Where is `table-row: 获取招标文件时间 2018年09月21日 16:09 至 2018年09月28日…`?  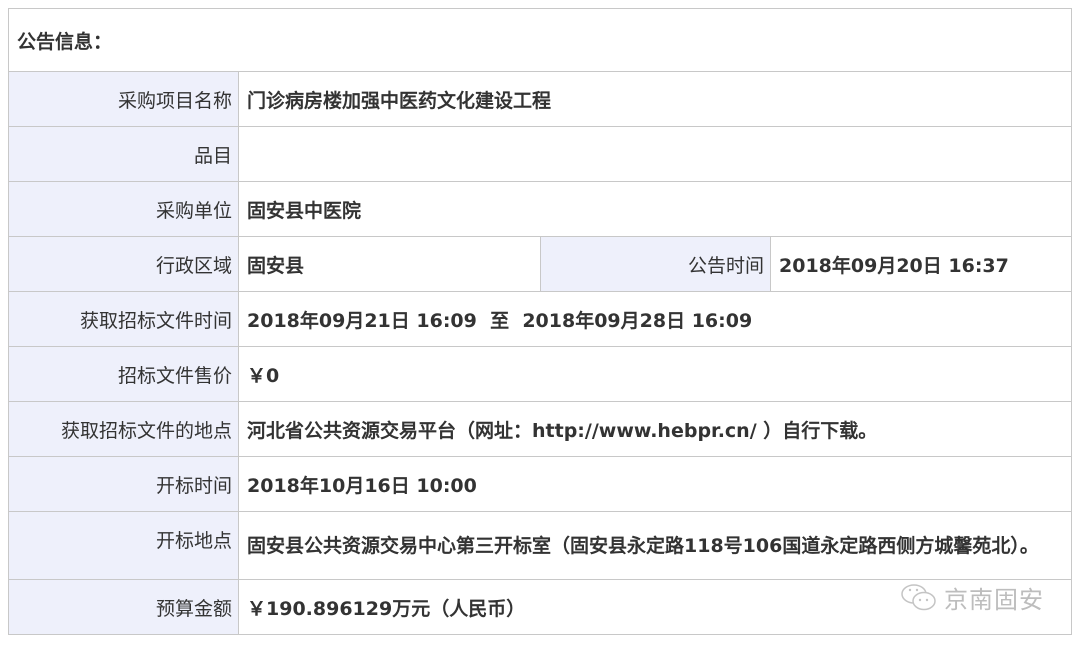
table-row: 获取招标文件时间 2018年09月21日 16:09 至 2018年09月28日… is located at coordinates (540, 319).